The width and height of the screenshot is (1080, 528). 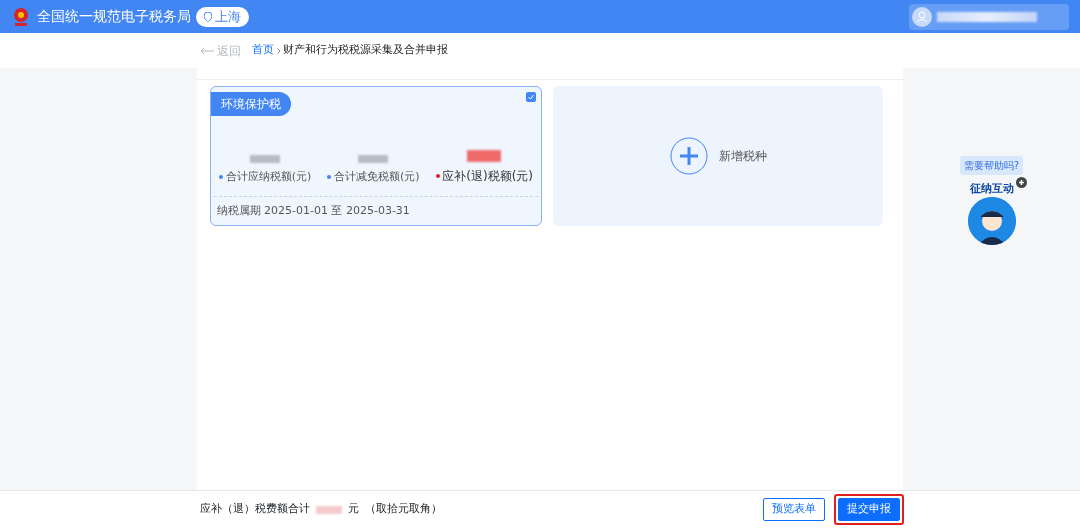 What do you see at coordinates (1021, 182) in the screenshot?
I see `expand-icon` at bounding box center [1021, 182].